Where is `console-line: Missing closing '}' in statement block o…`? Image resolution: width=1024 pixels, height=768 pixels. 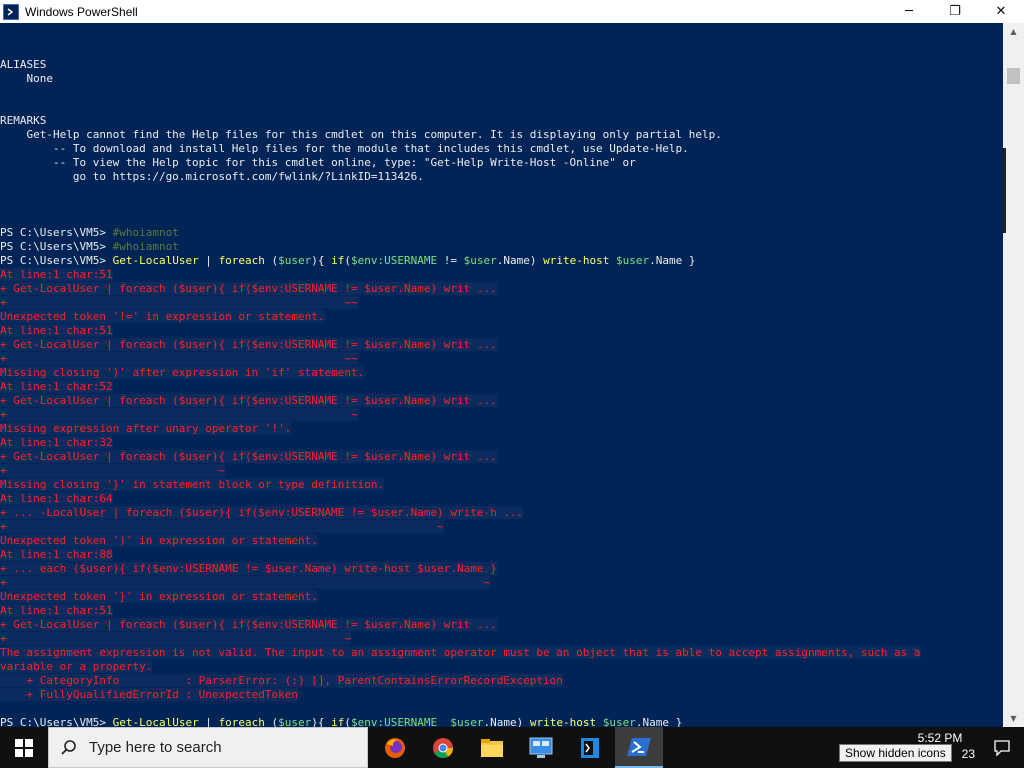
console-line: Missing closing '}' in statement block o… is located at coordinates (192, 485).